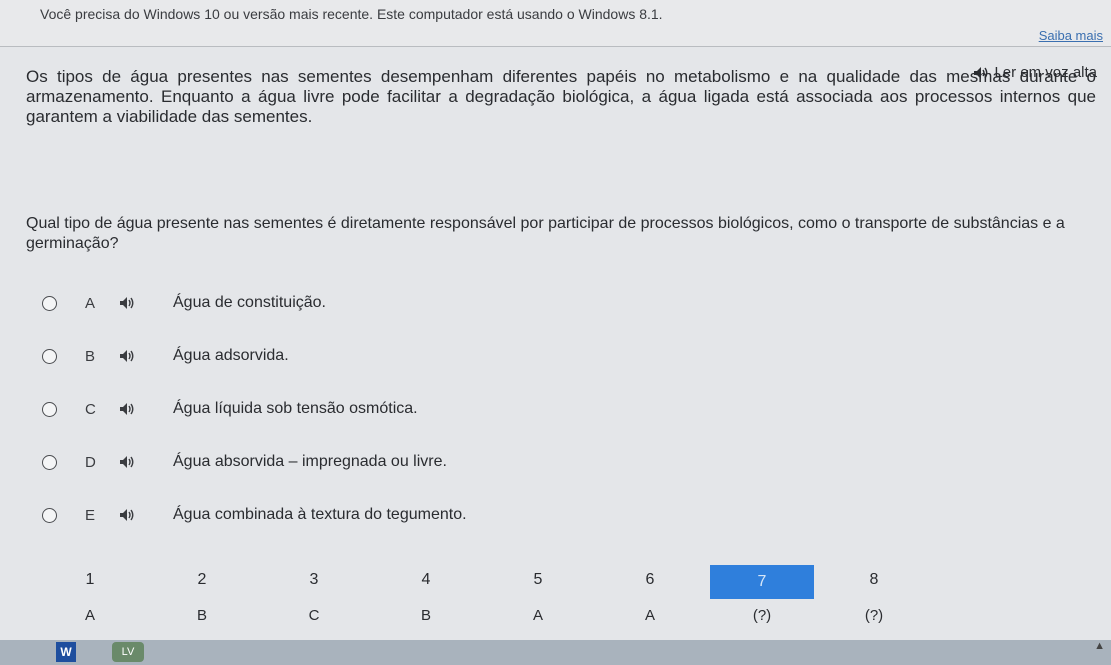  Describe the element at coordinates (874, 579) in the screenshot. I see `nav-number: 8` at that location.